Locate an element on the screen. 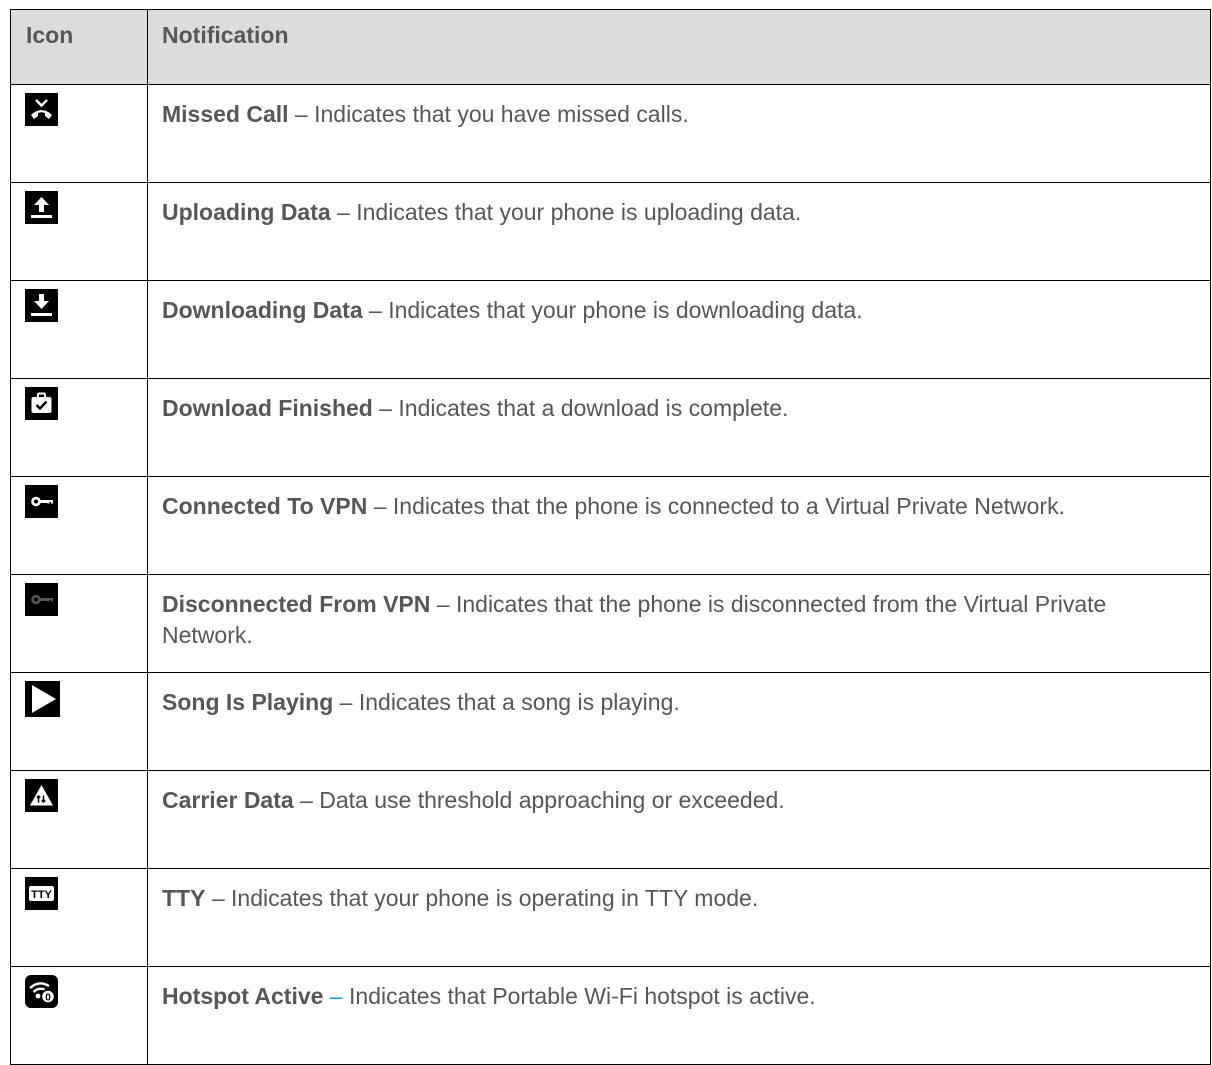  notification-column-header: Notification is located at coordinates (679, 47).